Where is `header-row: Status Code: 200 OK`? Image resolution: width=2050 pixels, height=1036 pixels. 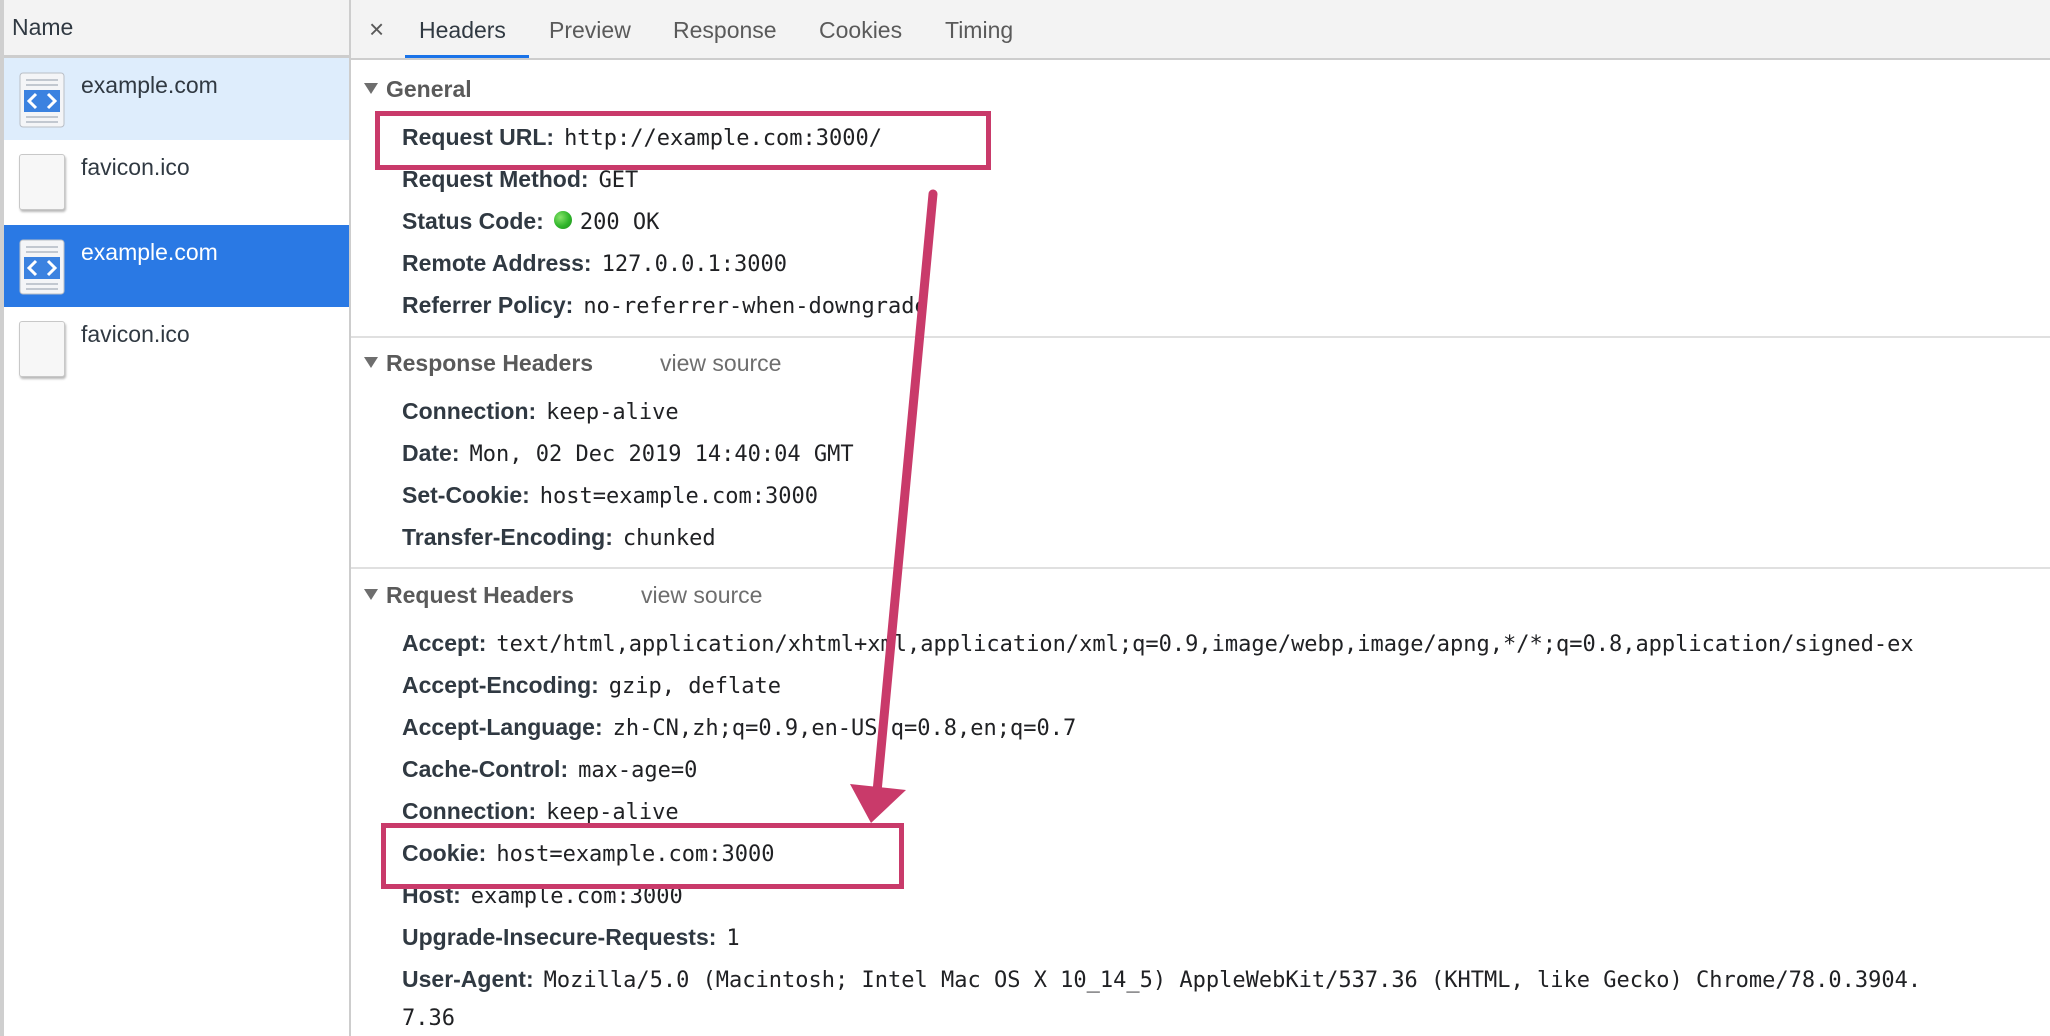
header-row: Status Code: 200 OK is located at coordinates (530, 222).